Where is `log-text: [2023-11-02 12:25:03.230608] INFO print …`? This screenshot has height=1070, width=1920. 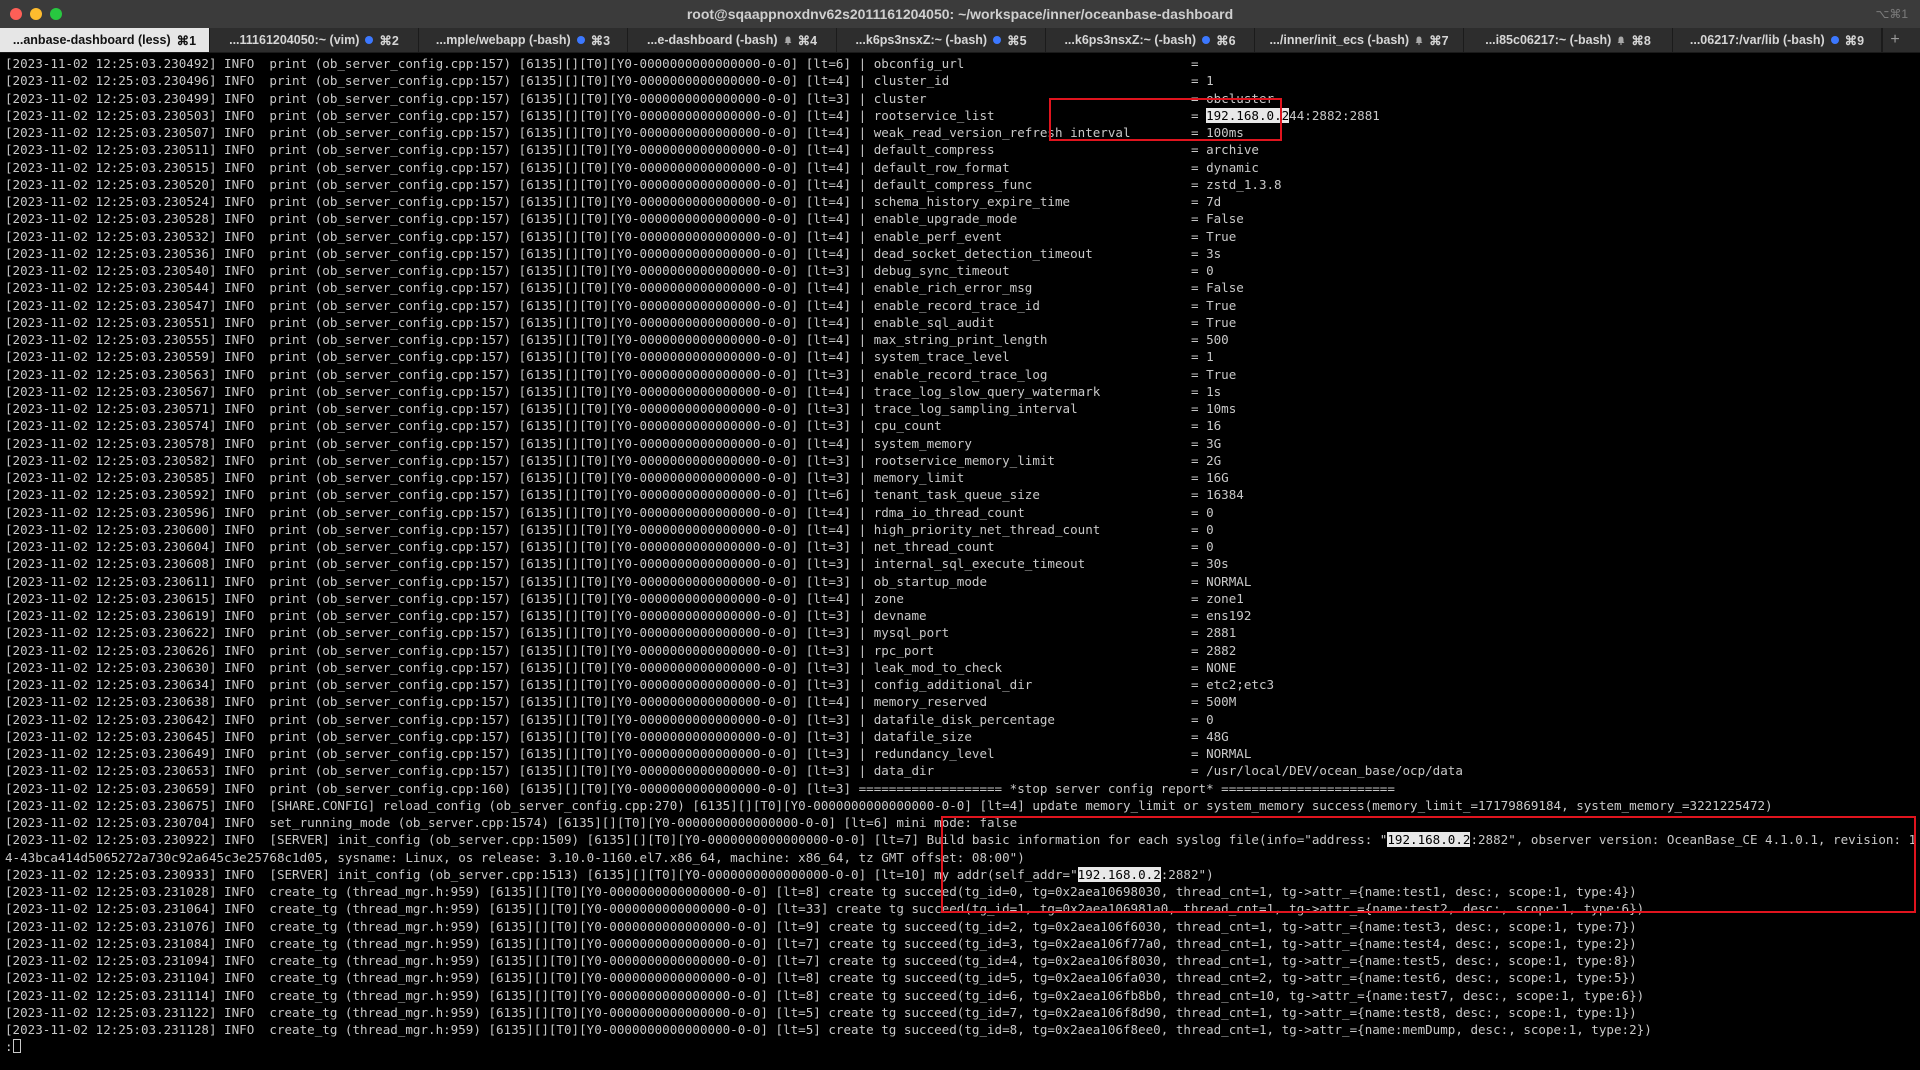 log-text: [2023-11-02 12:25:03.230608] INFO print … is located at coordinates (617, 564).